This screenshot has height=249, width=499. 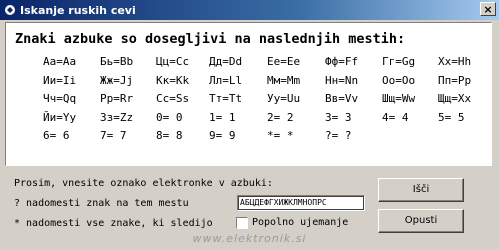 What do you see at coordinates (395, 117) in the screenshot?
I see `alphabet-cell: 4= 4` at bounding box center [395, 117].